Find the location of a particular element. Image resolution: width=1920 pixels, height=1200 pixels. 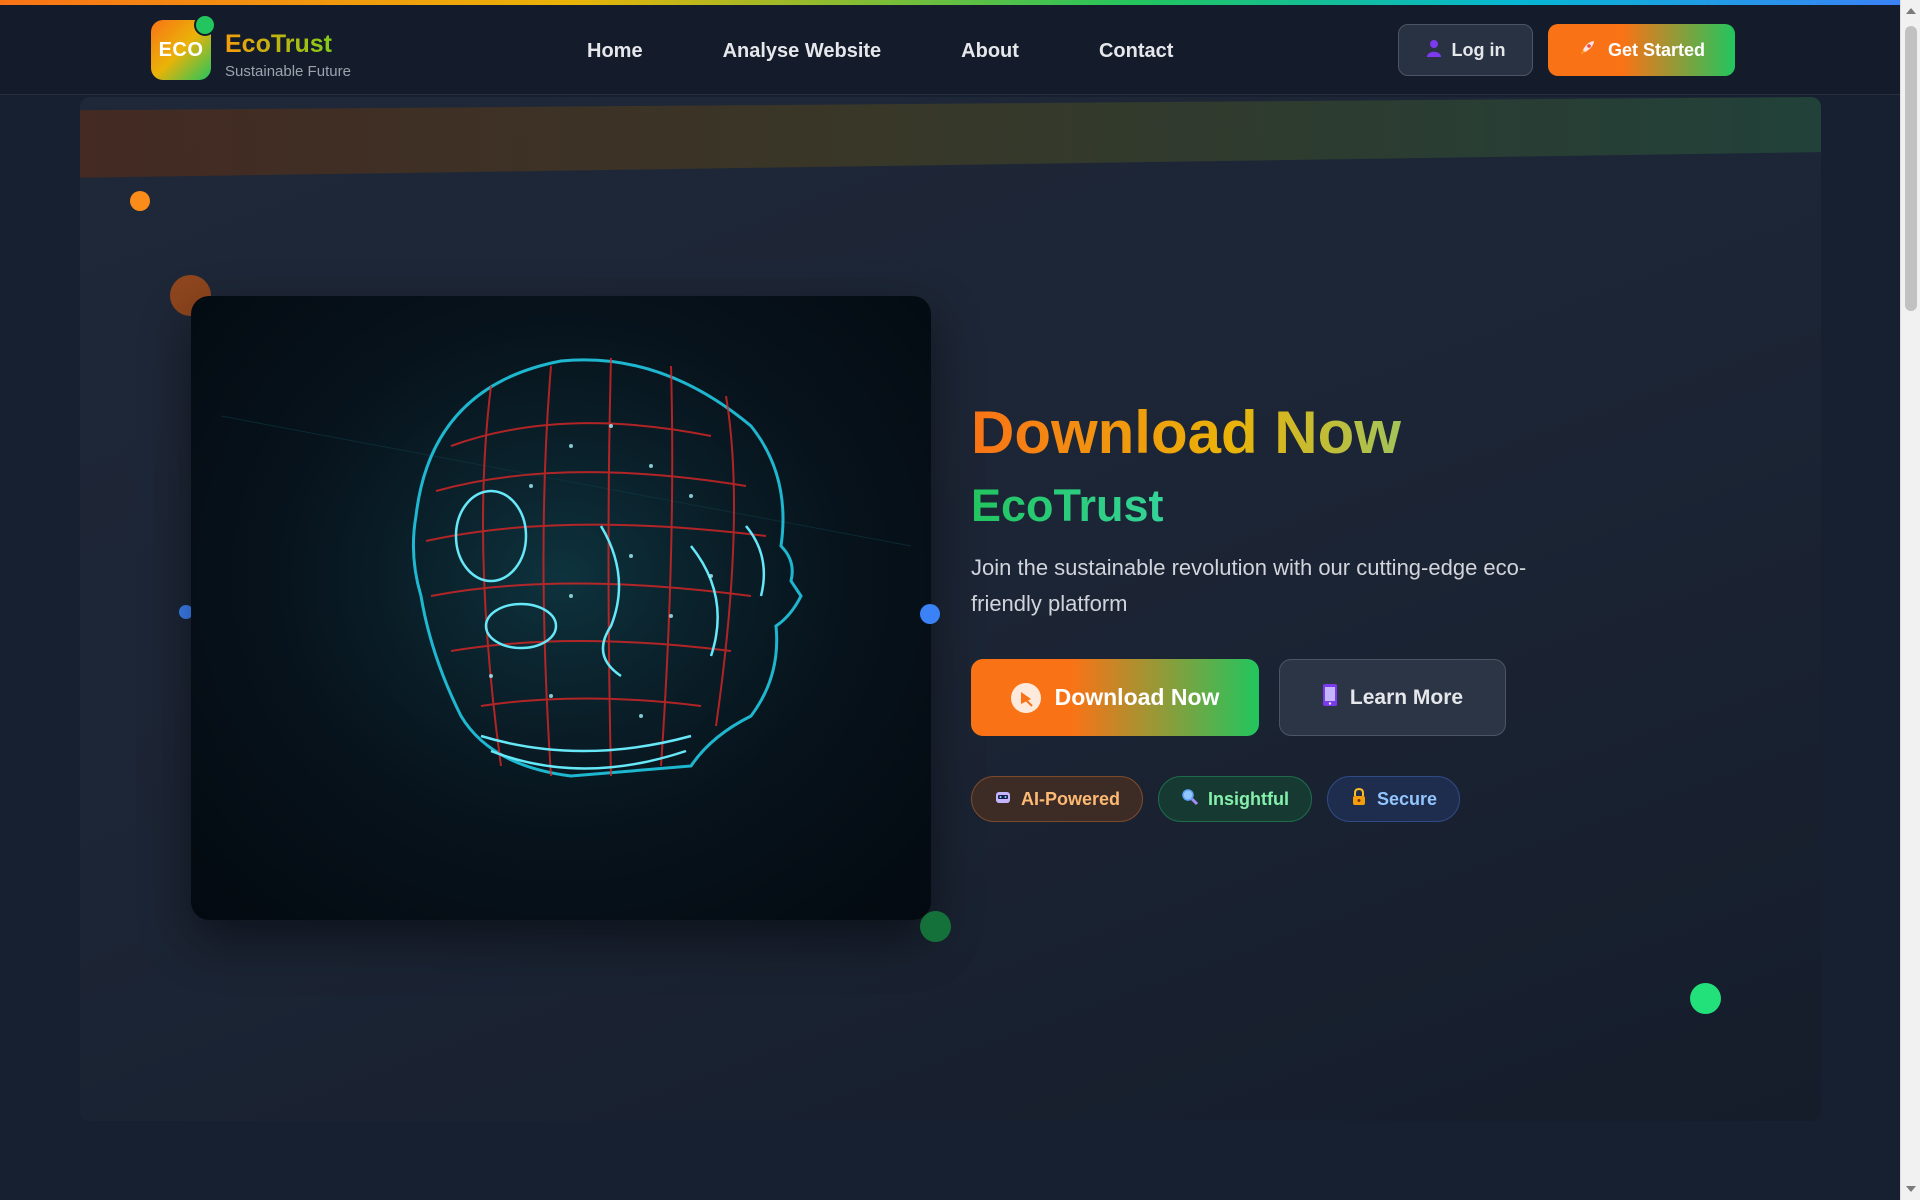

badge-secure: Secure is located at coordinates (1394, 799).